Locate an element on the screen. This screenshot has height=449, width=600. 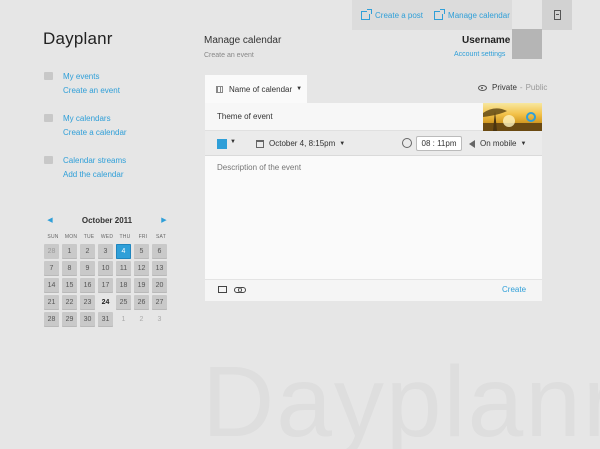
calendar-day: 29 is located at coordinates (69, 319).